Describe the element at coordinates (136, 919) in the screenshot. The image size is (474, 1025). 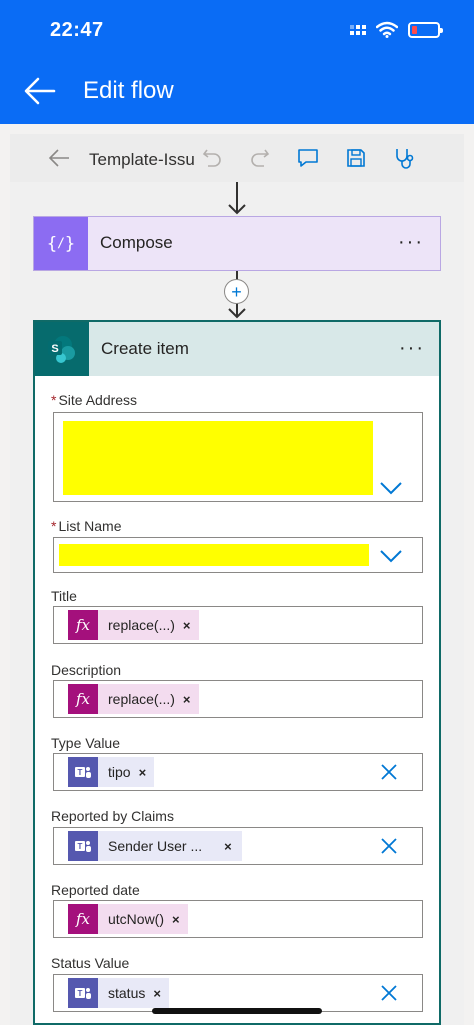
I see `token-label: utcNow()` at that location.